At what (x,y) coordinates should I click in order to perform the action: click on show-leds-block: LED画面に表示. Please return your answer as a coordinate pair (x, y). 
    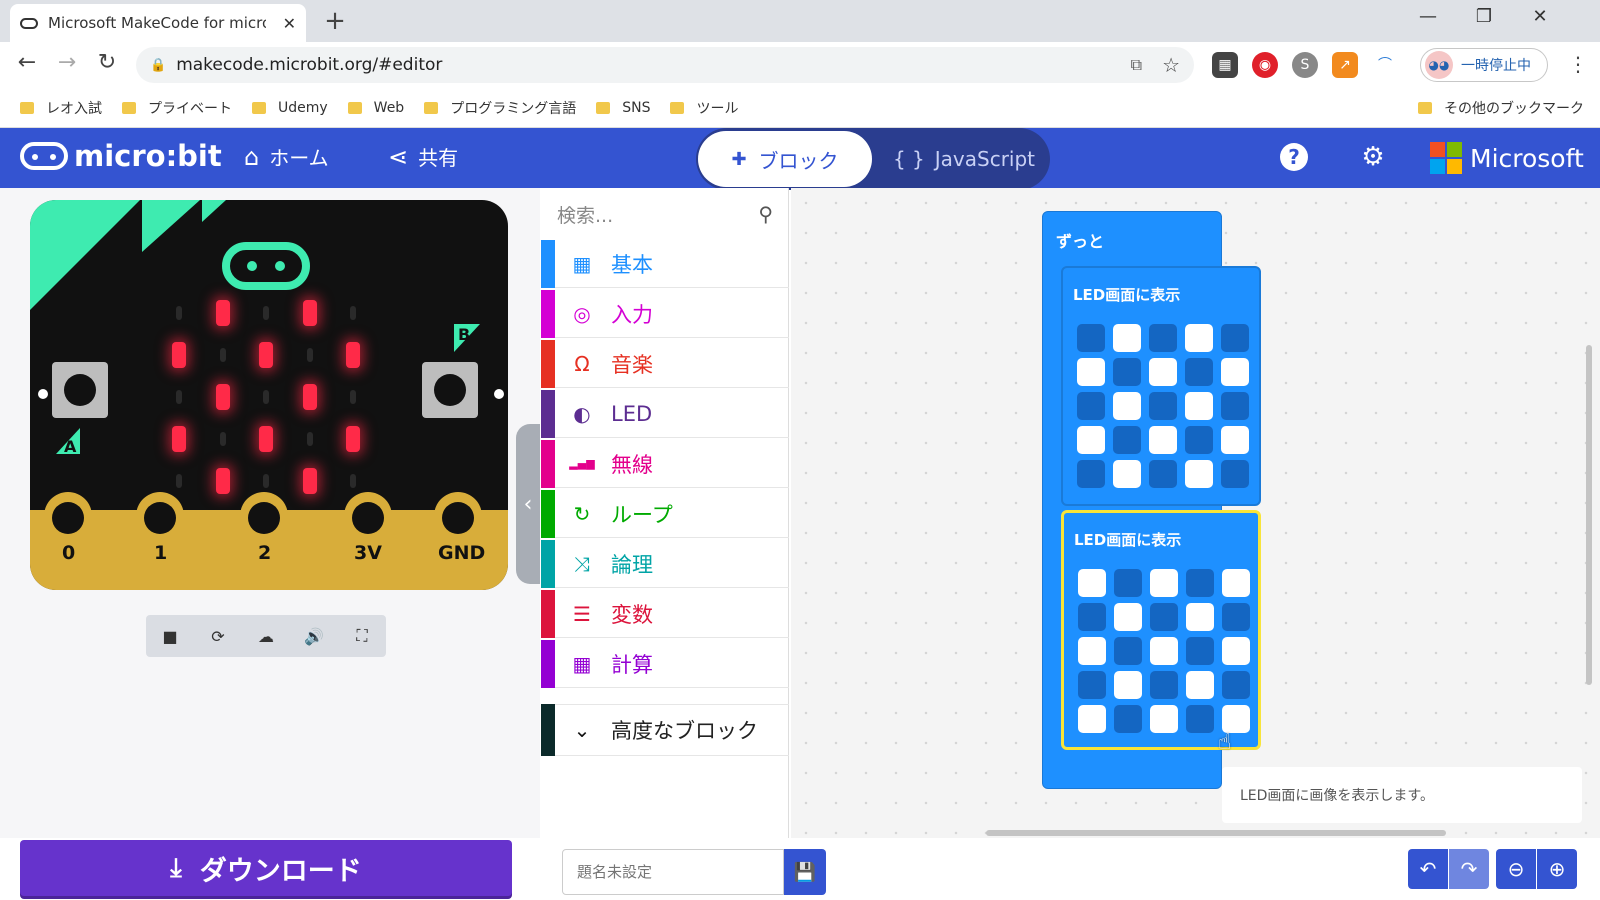
    Looking at the image, I should click on (1161, 386).